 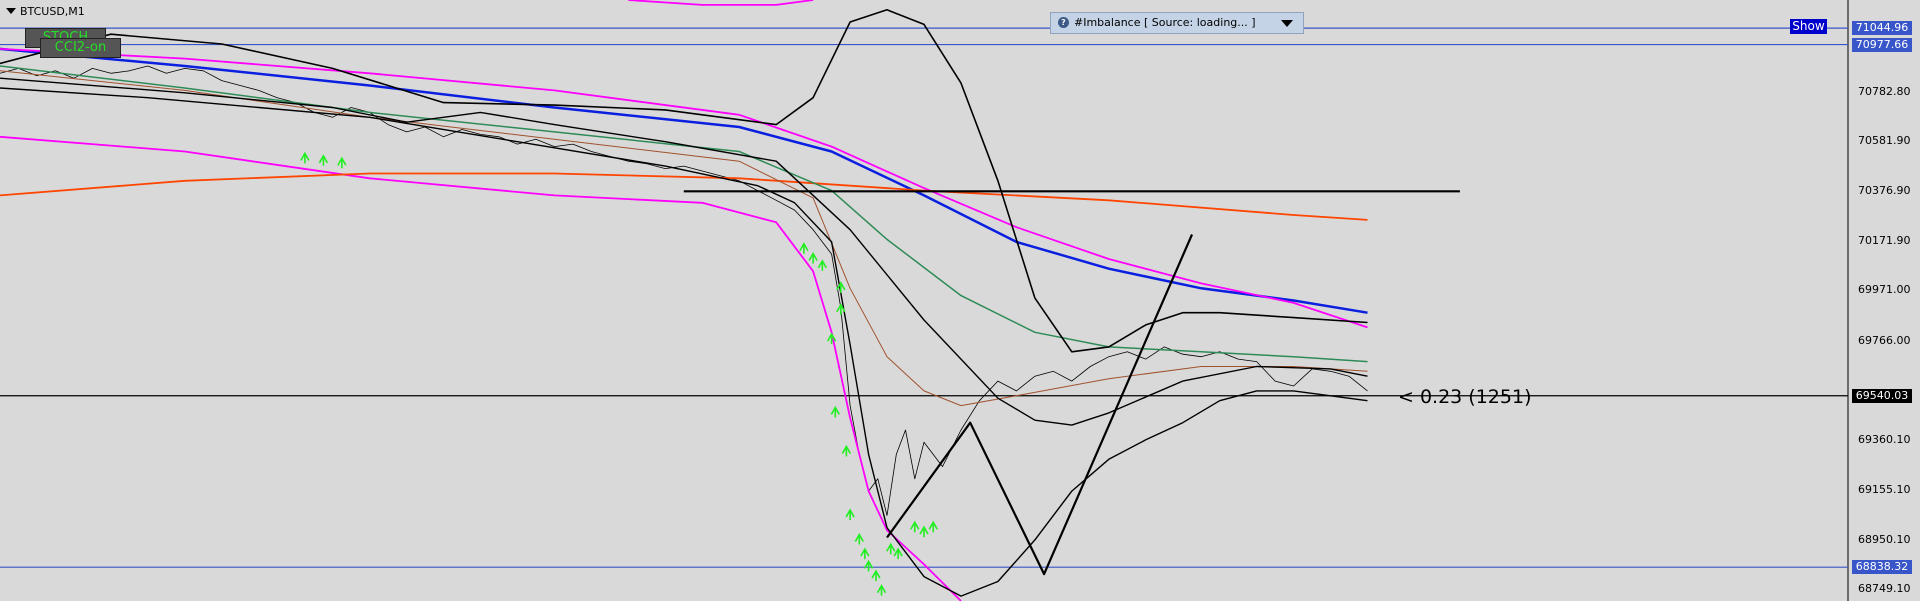 What do you see at coordinates (1884, 340) in the screenshot?
I see `price-tick-label: 69766.00` at bounding box center [1884, 340].